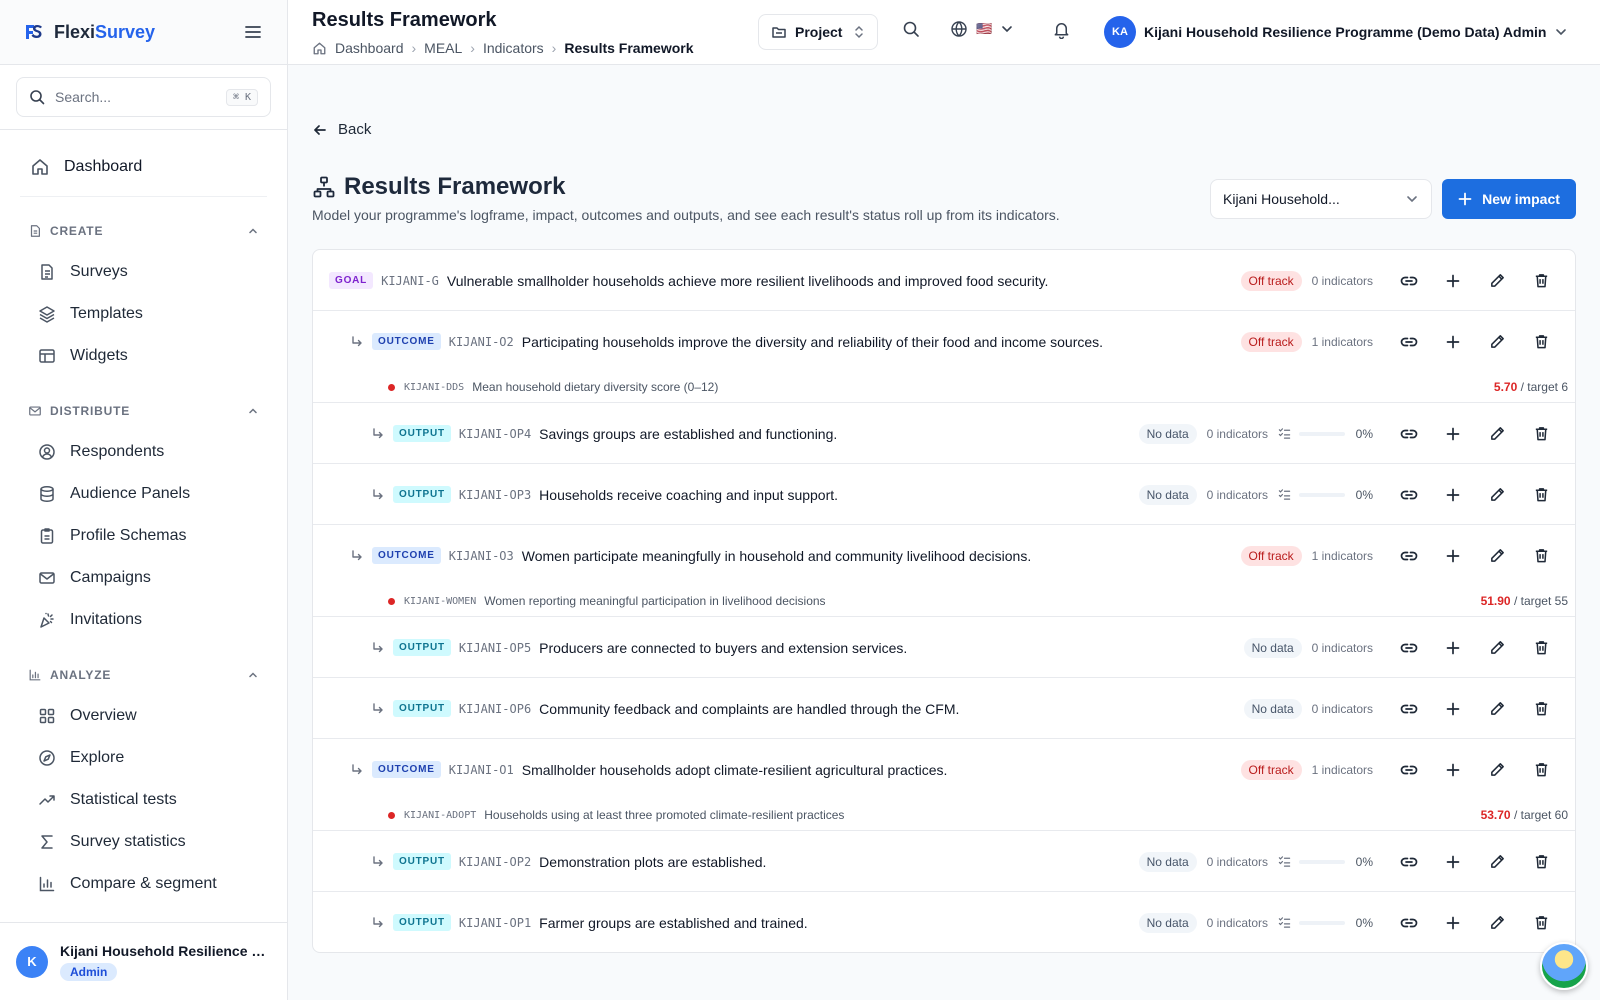 The height and width of the screenshot is (1000, 1600). Describe the element at coordinates (143, 356) in the screenshot. I see `sidebar-item-widgets: Widgets` at that location.